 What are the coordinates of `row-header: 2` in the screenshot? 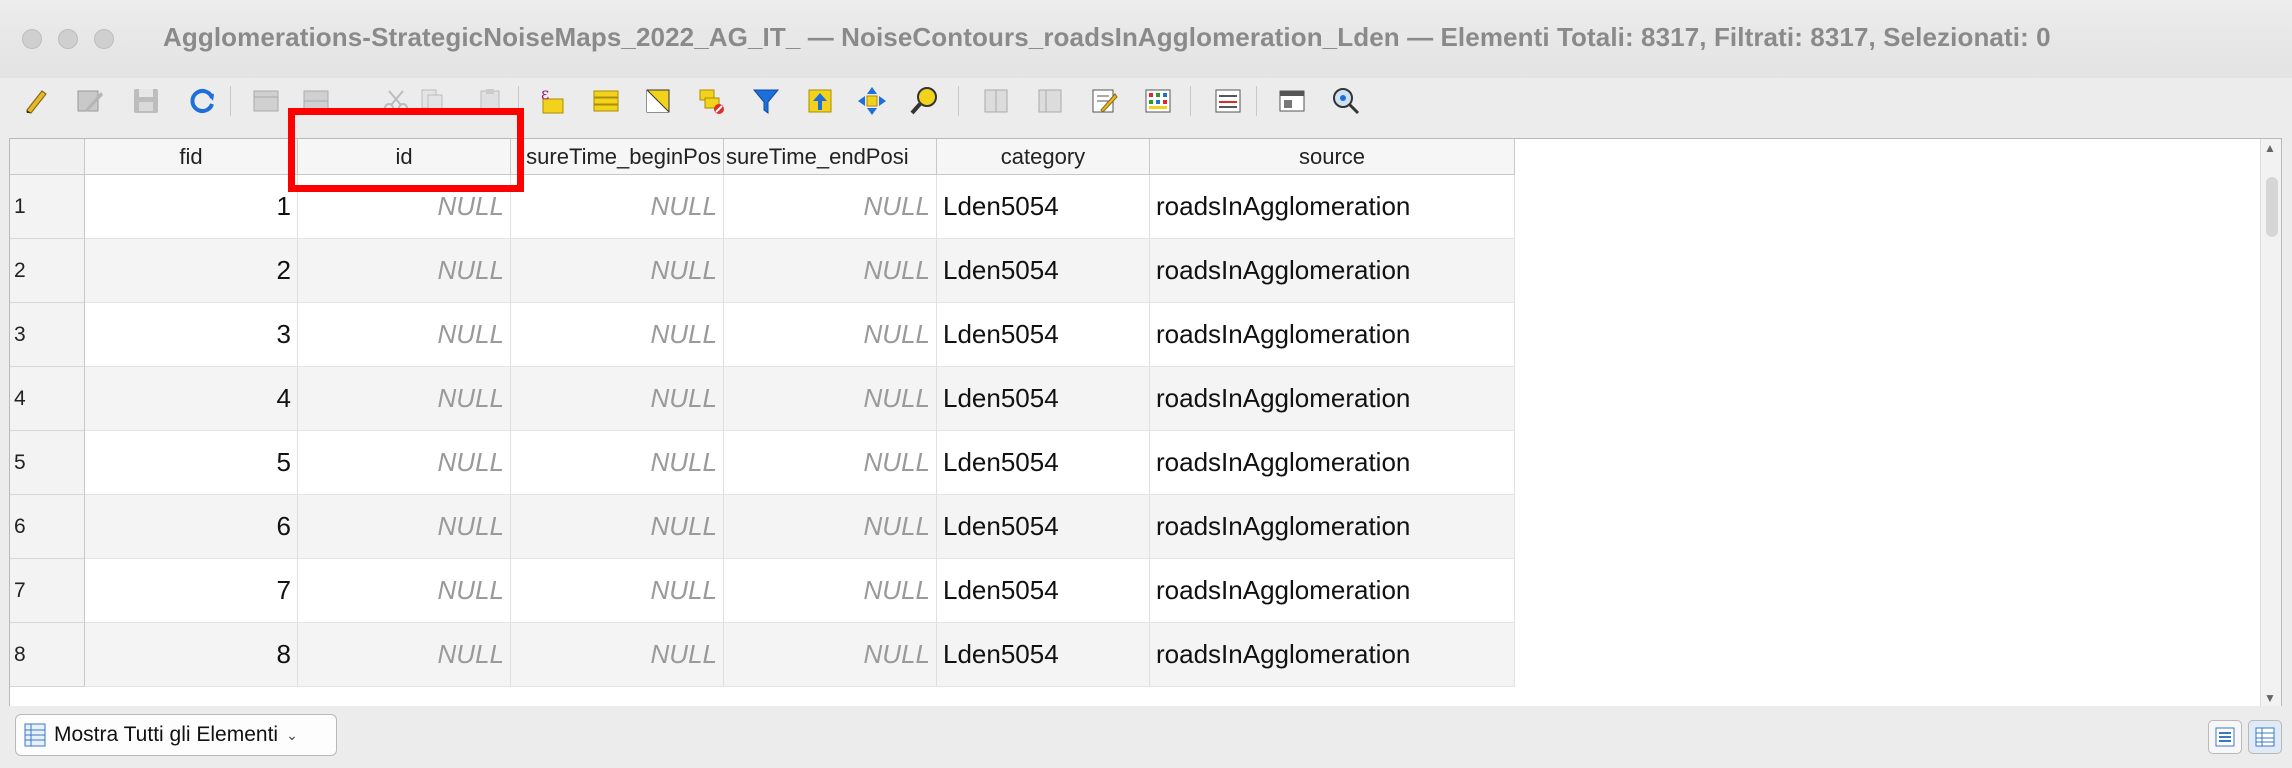 It's located at (47, 271).